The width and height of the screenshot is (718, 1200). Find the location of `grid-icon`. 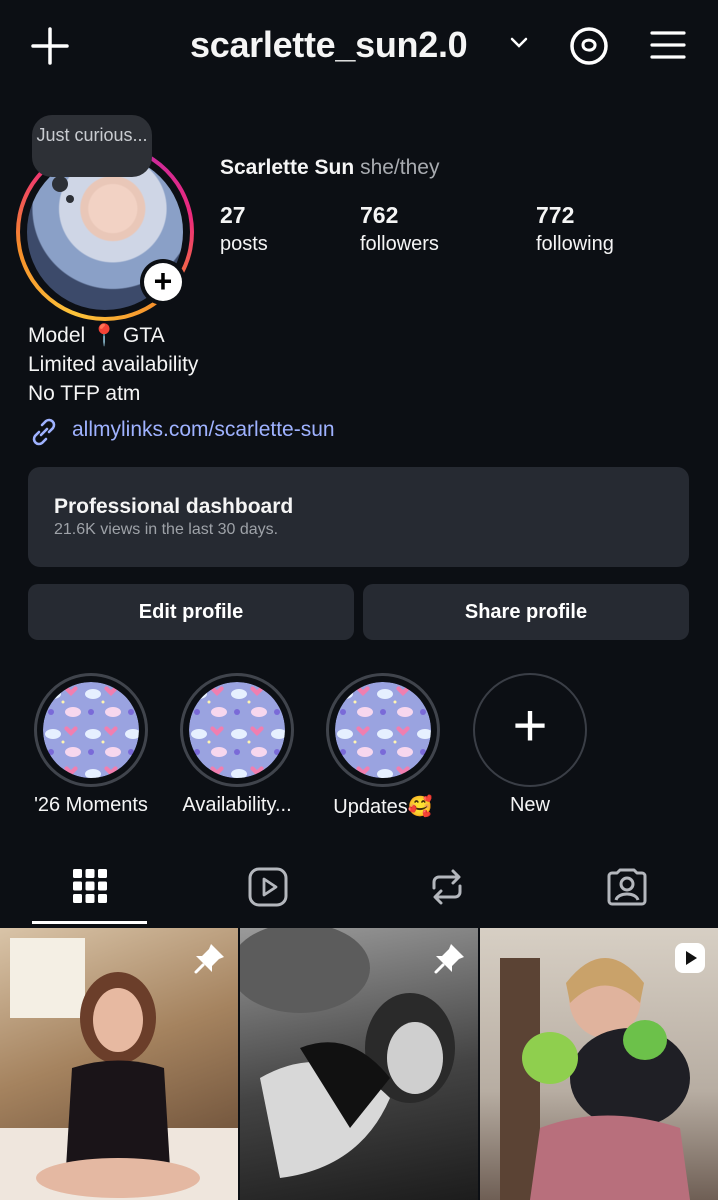

grid-icon is located at coordinates (90, 886).